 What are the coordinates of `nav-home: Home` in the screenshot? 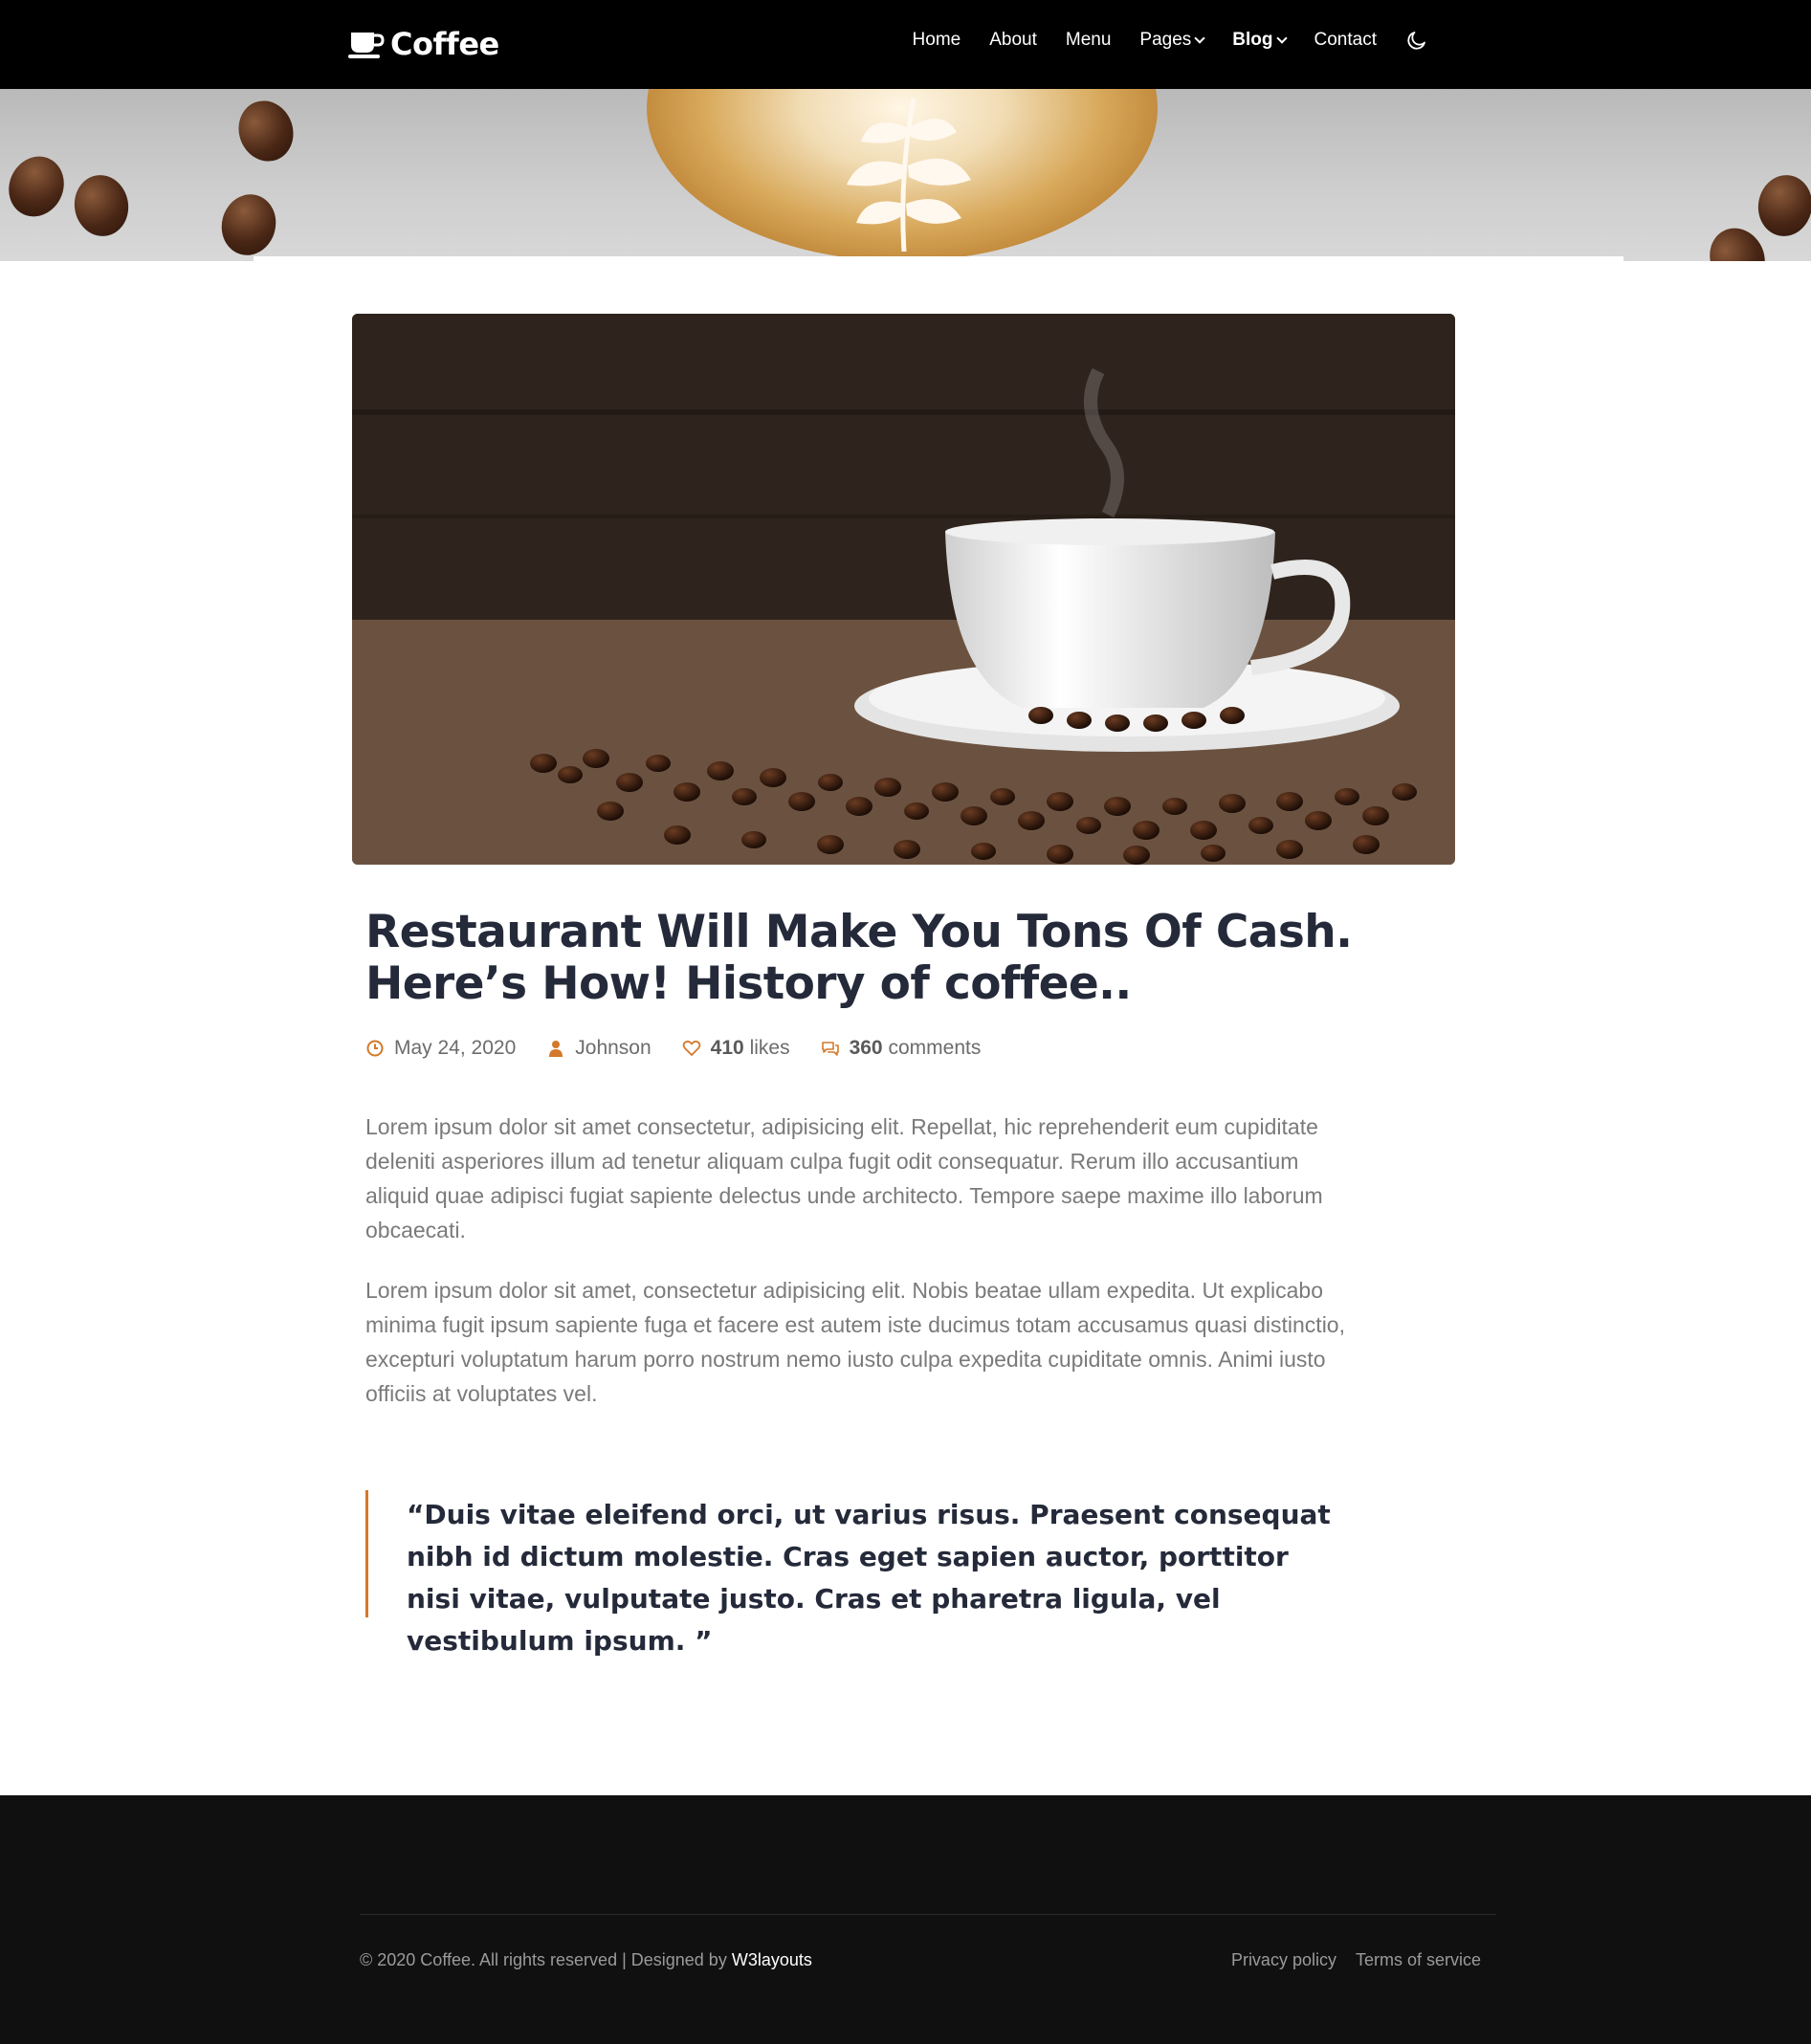 It's located at (937, 40).